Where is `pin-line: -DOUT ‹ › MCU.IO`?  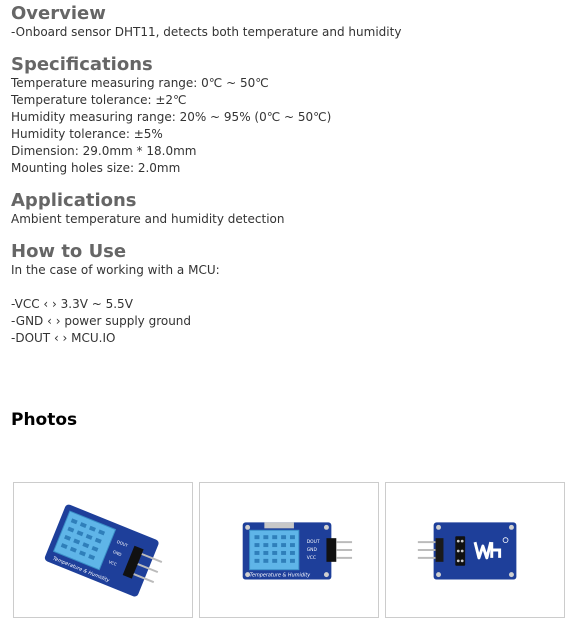 pin-line: -DOUT ‹ › MCU.IO is located at coordinates (63, 338).